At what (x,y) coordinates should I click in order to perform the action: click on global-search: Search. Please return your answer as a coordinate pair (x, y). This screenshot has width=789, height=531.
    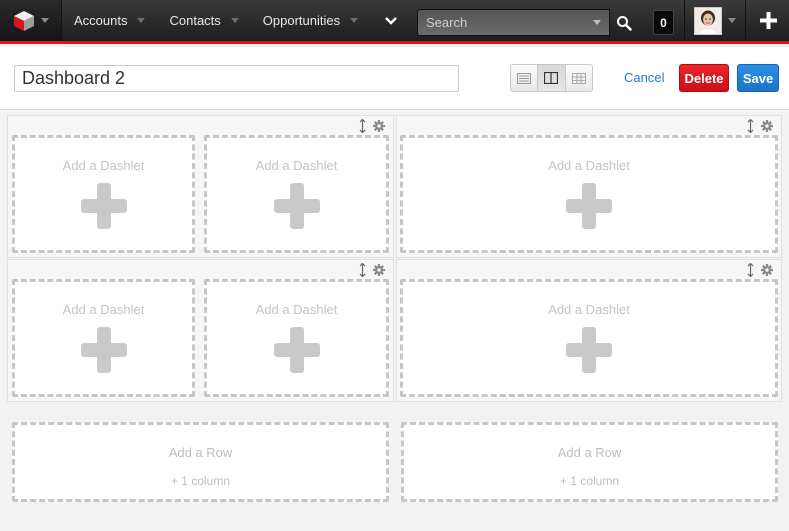
    Looking at the image, I should click on (527, 22).